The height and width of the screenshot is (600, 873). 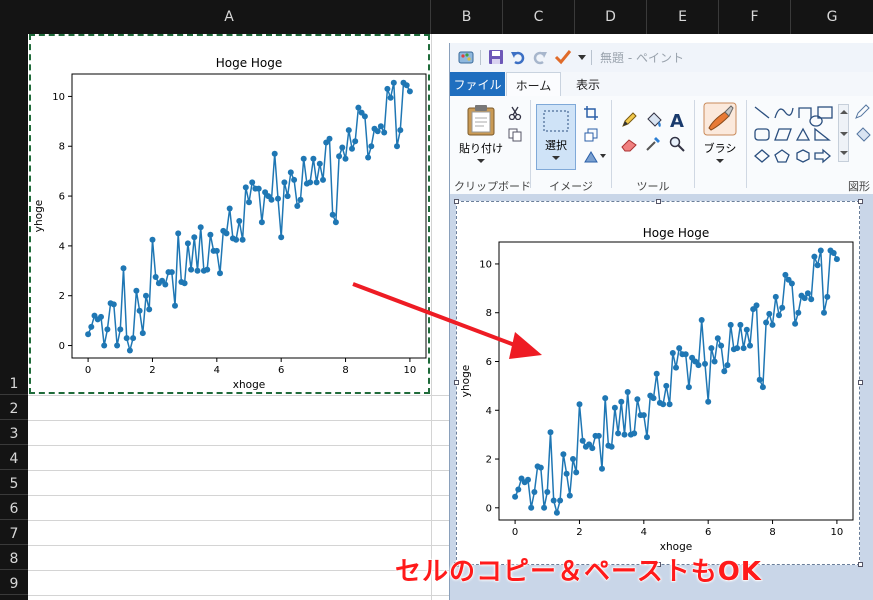 I want to click on magnifier-icon, so click(x=677, y=144).